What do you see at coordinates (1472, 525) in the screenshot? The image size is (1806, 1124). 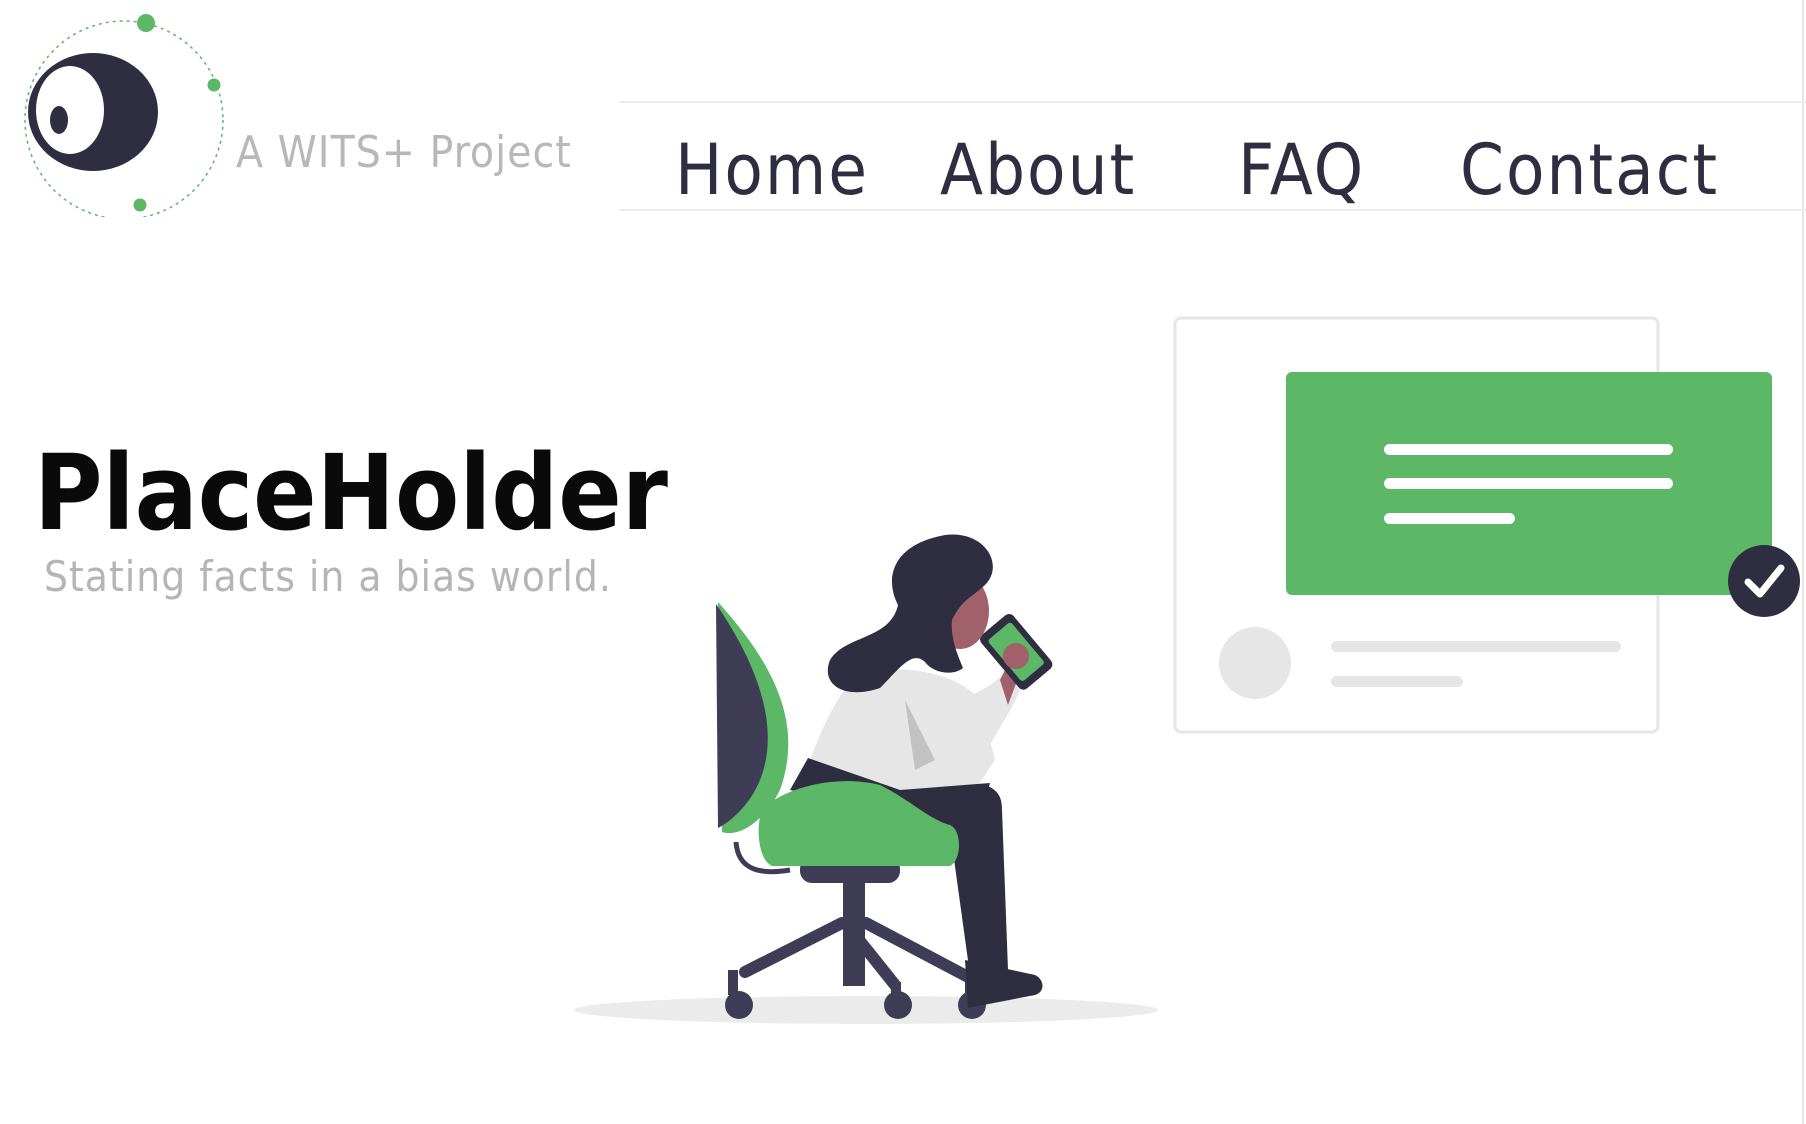 I see `message-card-icon` at bounding box center [1472, 525].